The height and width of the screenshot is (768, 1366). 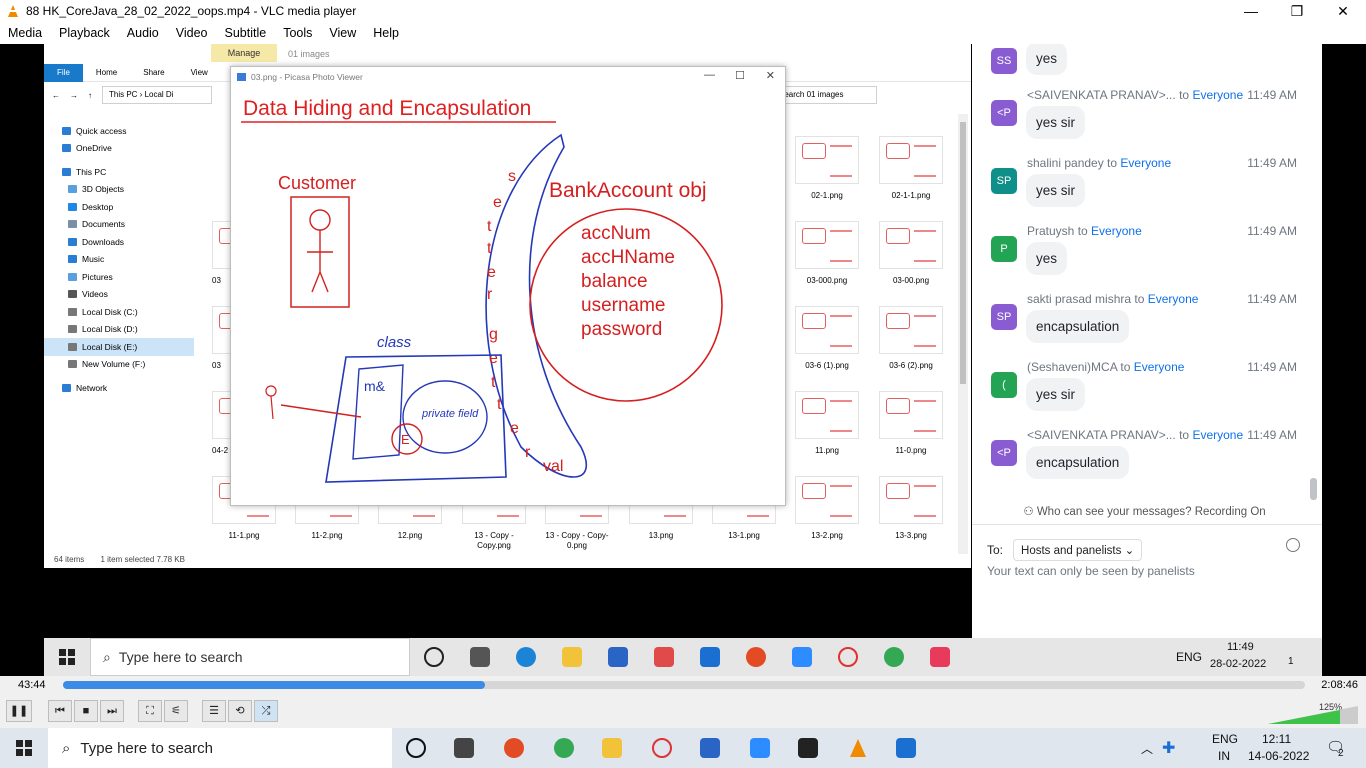 I want to click on recipient-value: Hosts and panelists, so click(x=1071, y=551).